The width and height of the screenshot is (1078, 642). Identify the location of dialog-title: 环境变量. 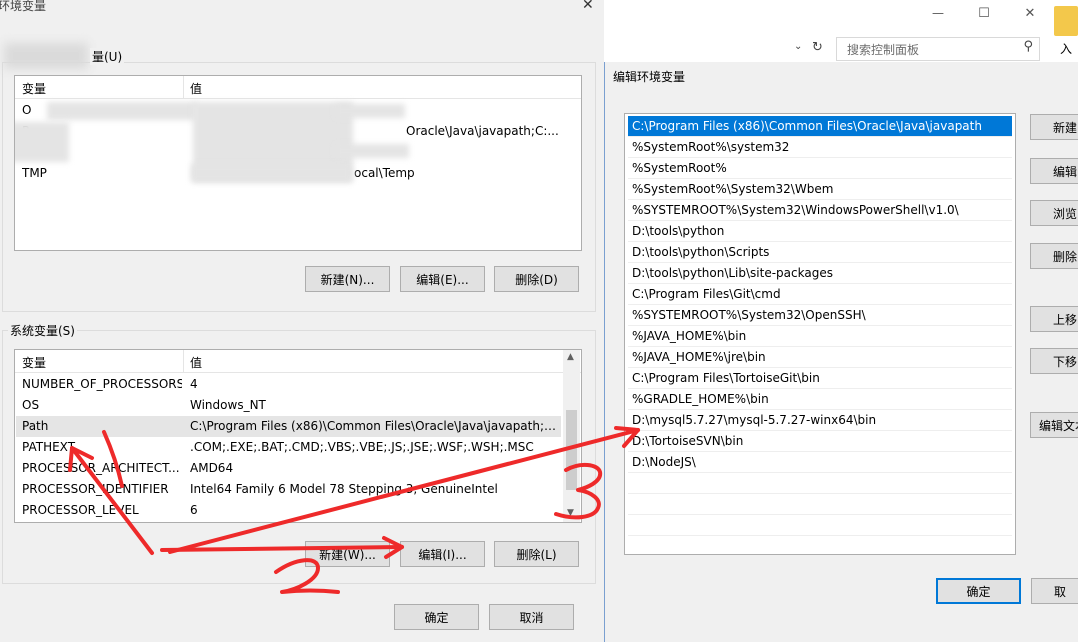
(23, 6).